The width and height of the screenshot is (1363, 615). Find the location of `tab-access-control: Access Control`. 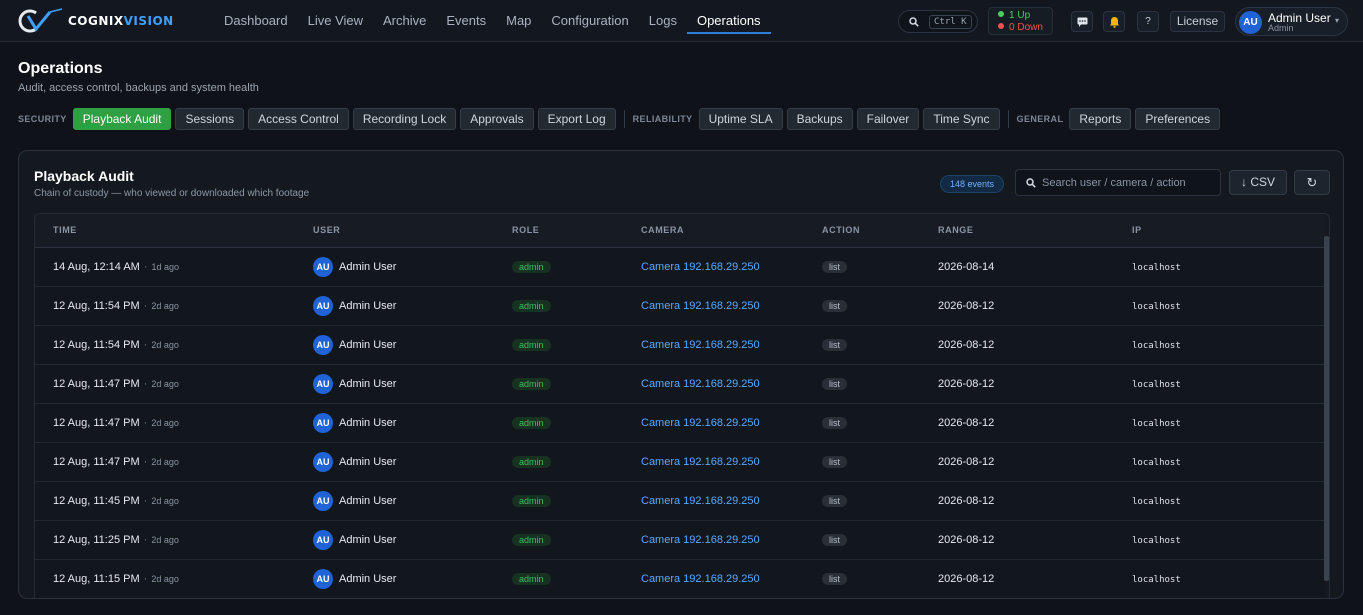

tab-access-control: Access Control is located at coordinates (298, 119).